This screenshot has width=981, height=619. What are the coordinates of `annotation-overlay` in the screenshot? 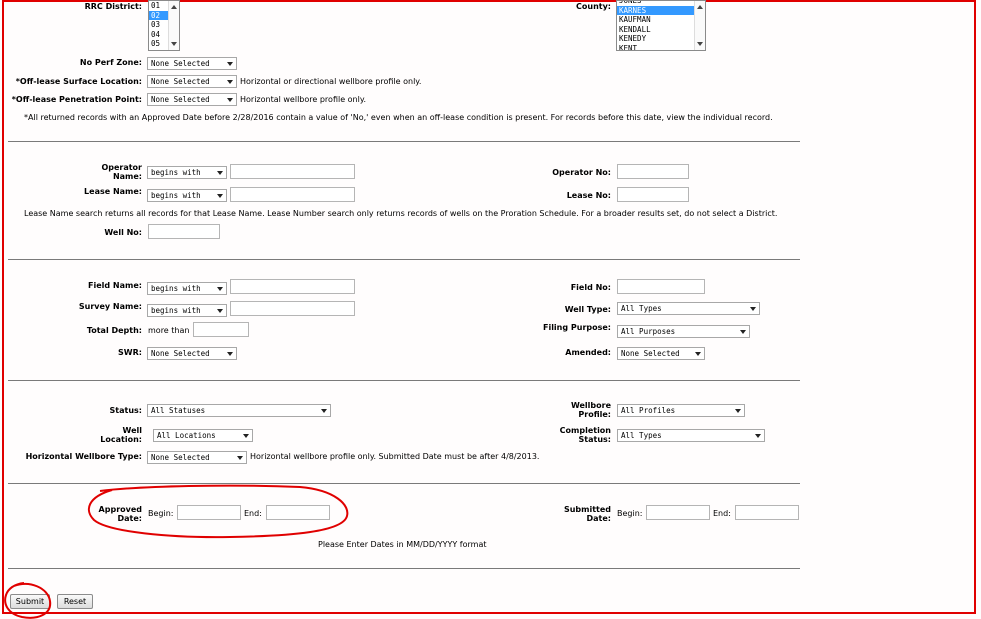 It's located at (176, 551).